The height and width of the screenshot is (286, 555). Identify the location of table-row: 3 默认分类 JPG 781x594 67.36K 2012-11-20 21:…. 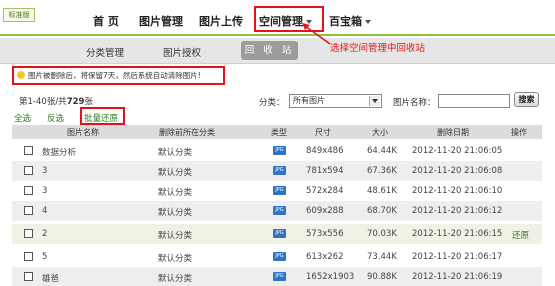
(277, 171).